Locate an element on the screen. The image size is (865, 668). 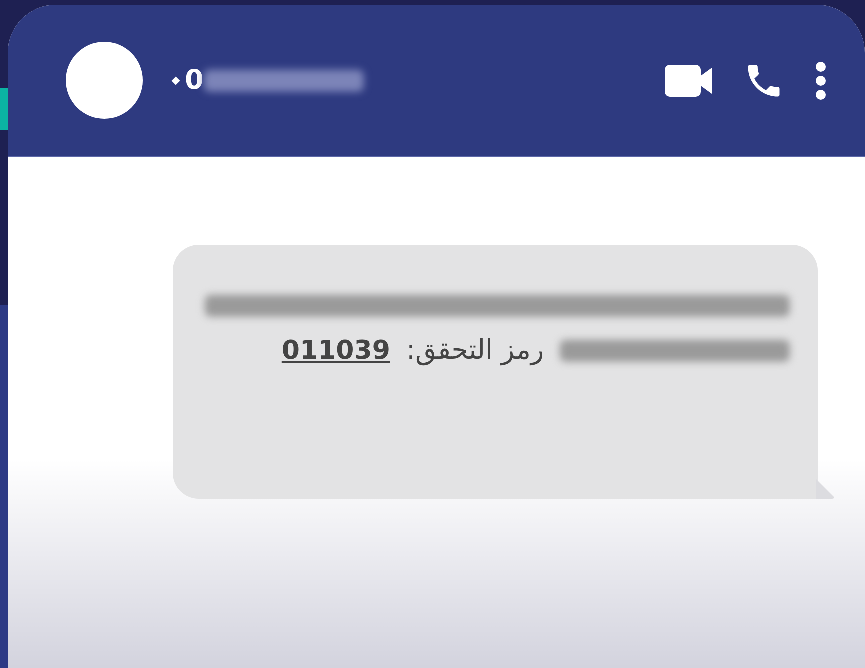
verification-code-link: 011039 is located at coordinates (336, 351).